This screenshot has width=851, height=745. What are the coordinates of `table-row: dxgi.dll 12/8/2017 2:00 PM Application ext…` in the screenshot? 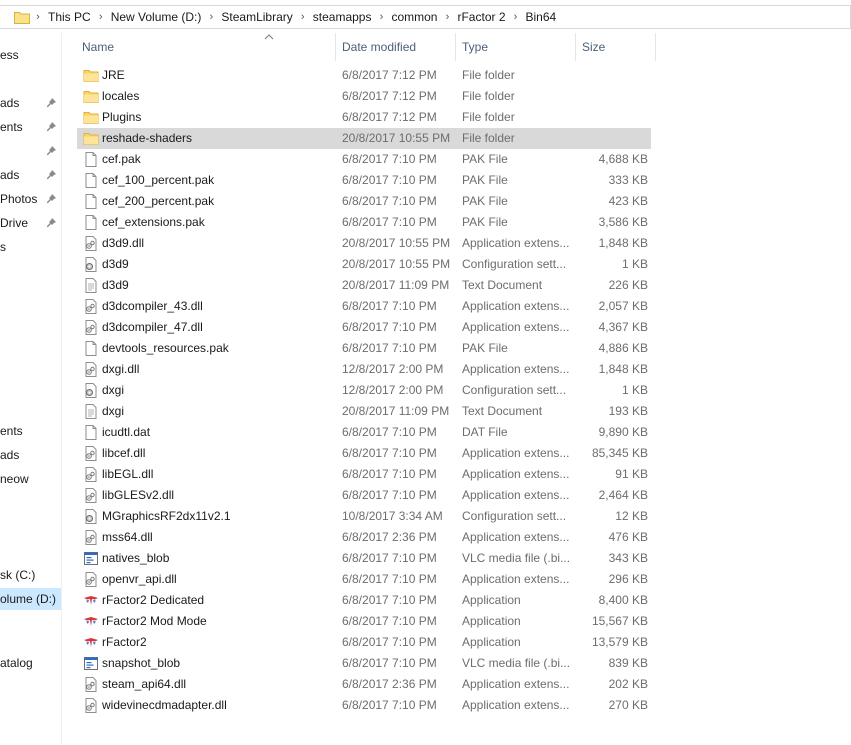 It's located at (364, 369).